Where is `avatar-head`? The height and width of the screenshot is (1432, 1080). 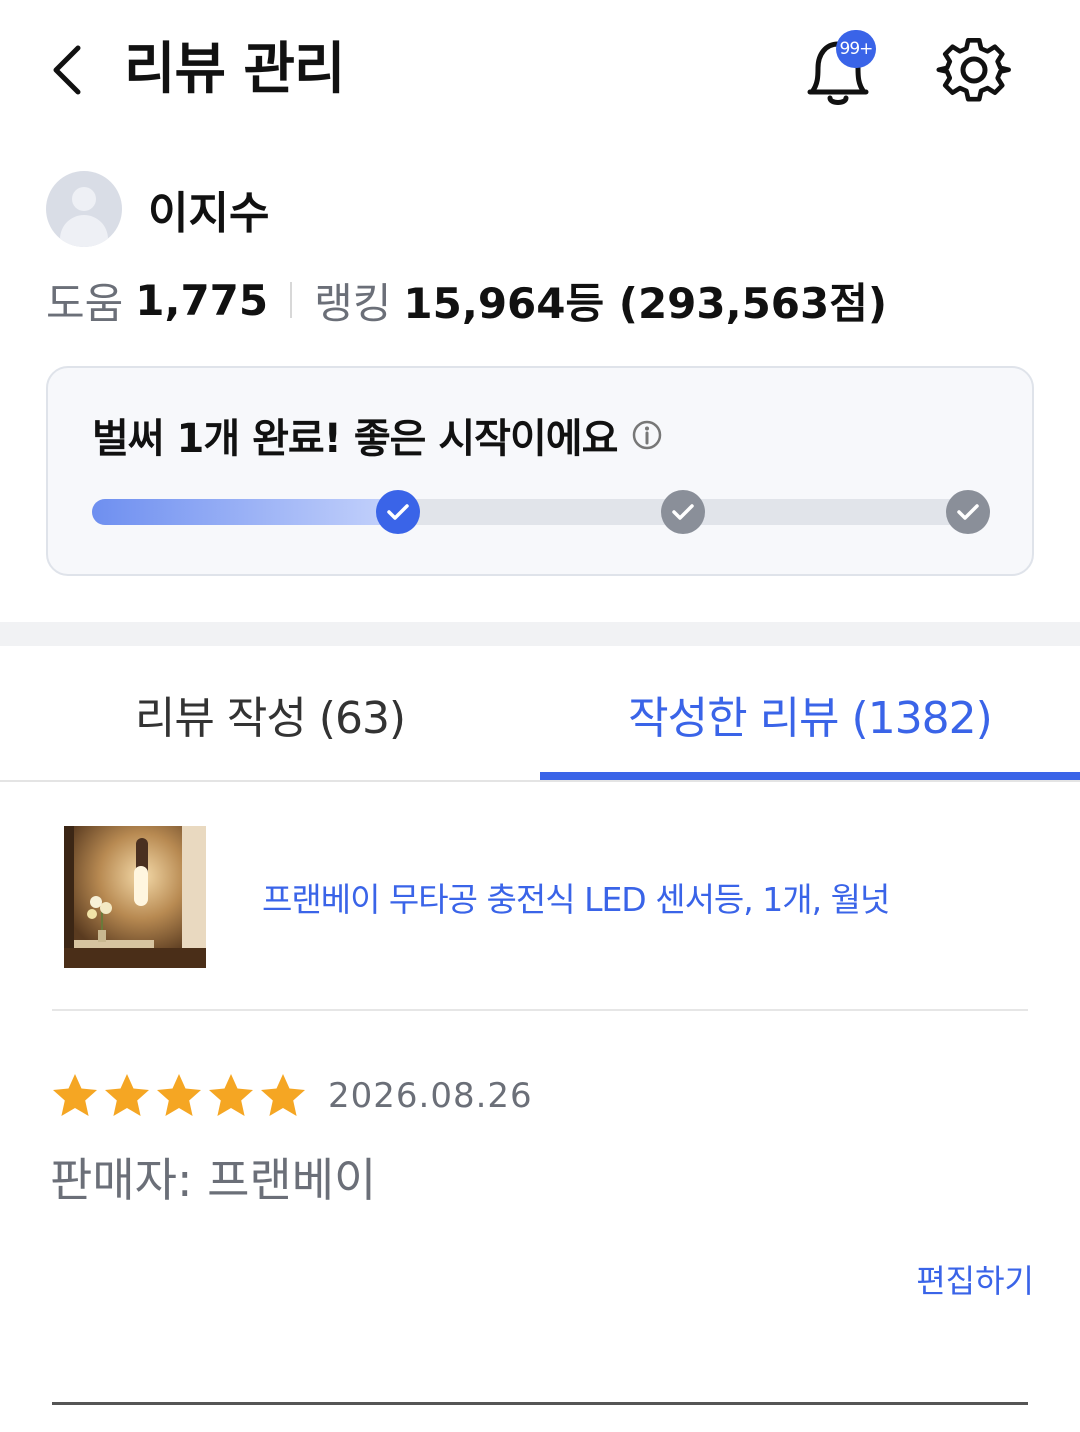
avatar-head is located at coordinates (84, 199).